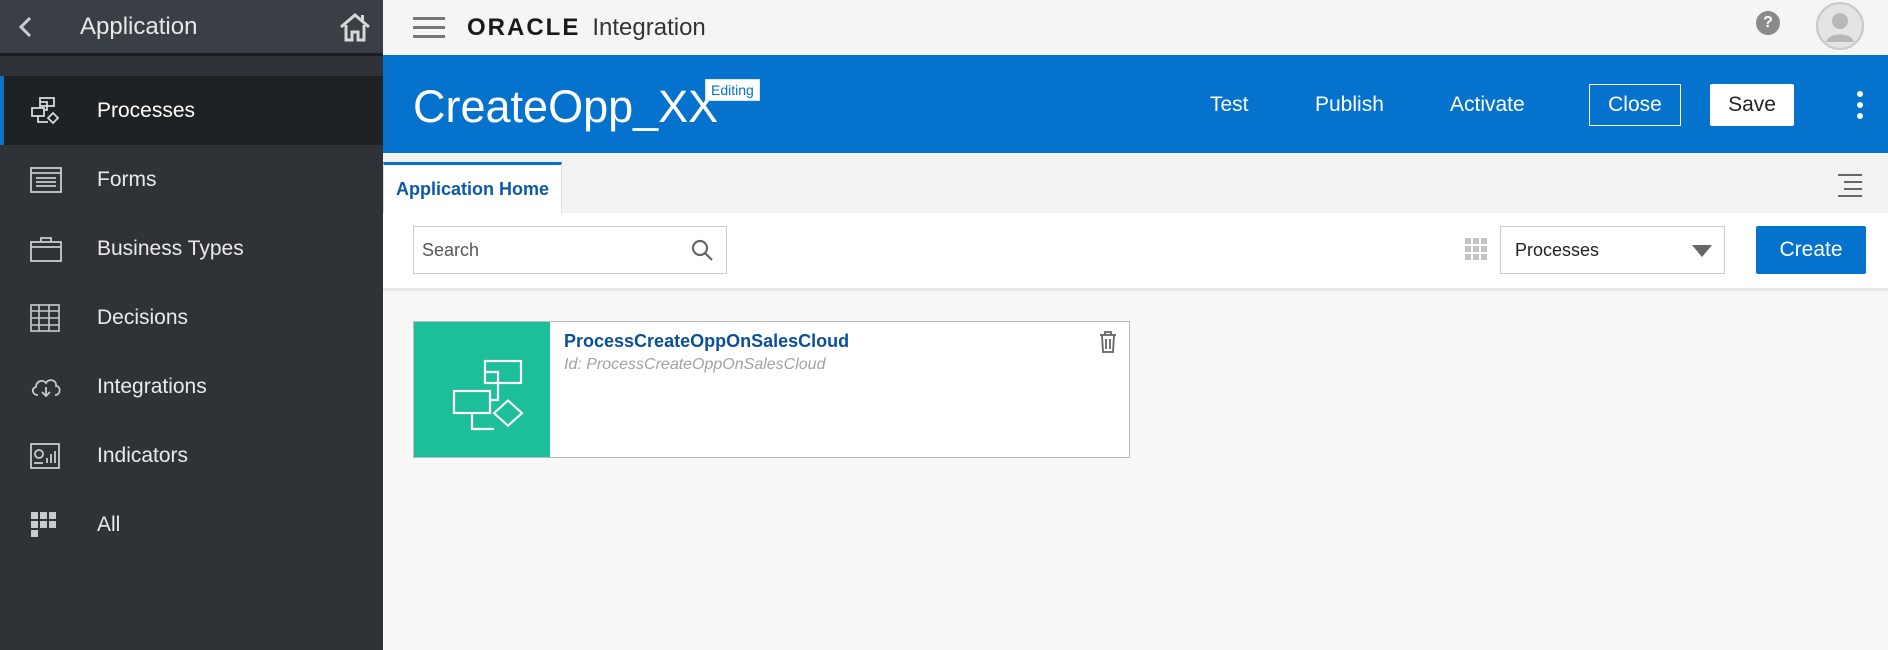 Image resolution: width=1888 pixels, height=650 pixels. I want to click on sidebar-item-integrations: Integrations, so click(191, 386).